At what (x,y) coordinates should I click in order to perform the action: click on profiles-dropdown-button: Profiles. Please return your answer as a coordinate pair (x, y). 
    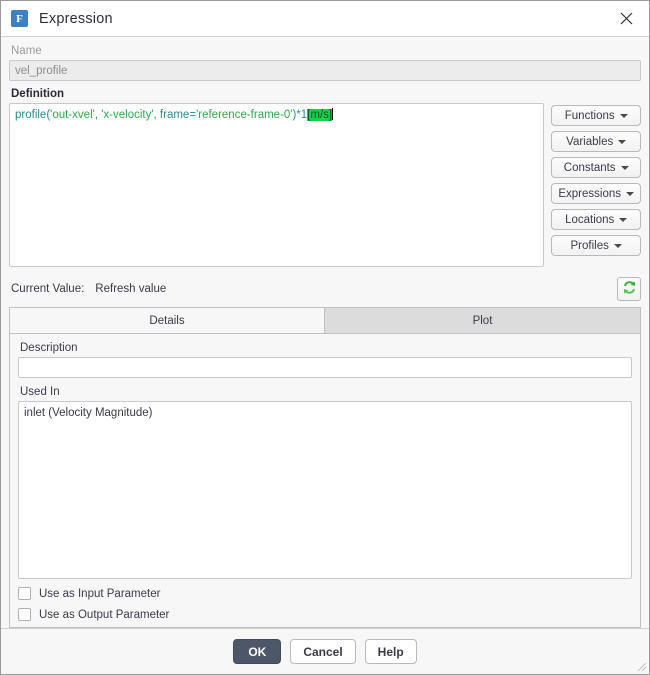
    Looking at the image, I should click on (596, 245).